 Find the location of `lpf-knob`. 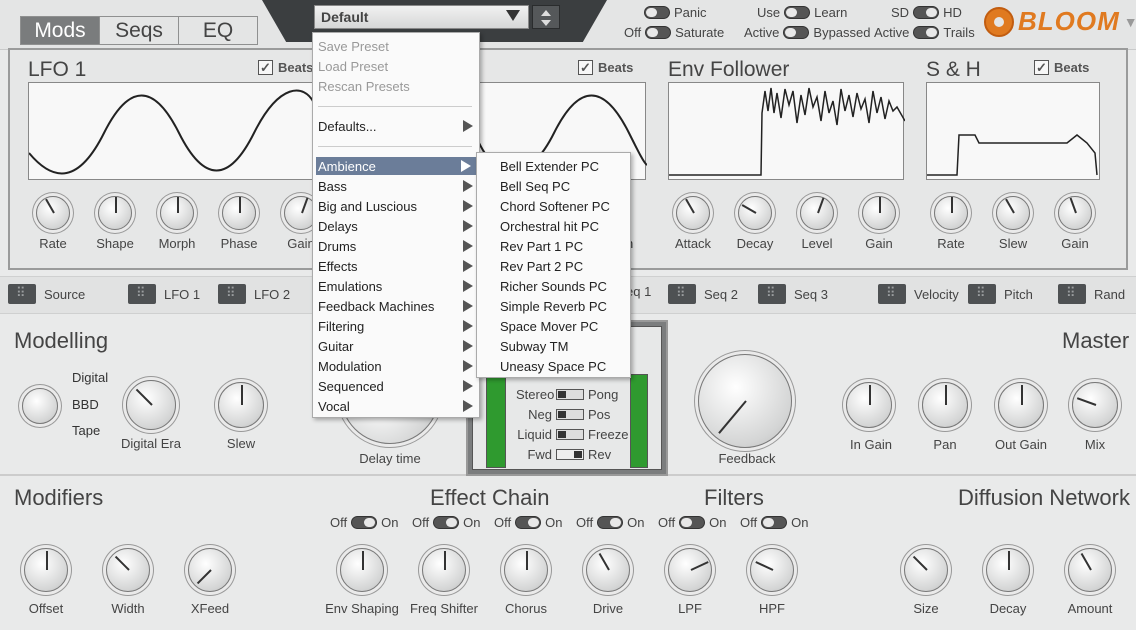

lpf-knob is located at coordinates (690, 570).